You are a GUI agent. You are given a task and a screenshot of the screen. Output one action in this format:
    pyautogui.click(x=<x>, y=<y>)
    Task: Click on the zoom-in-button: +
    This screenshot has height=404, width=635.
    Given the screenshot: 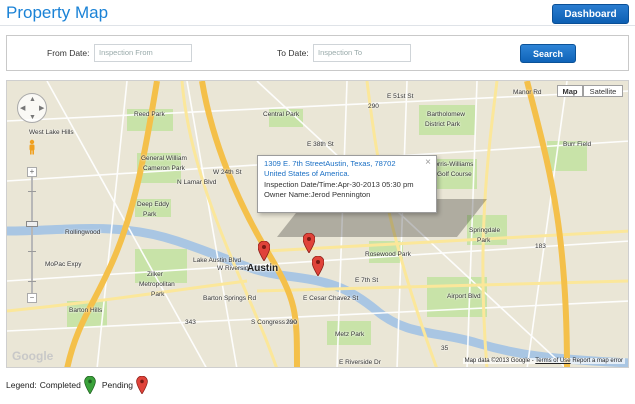 What is the action you would take?
    pyautogui.click(x=32, y=172)
    